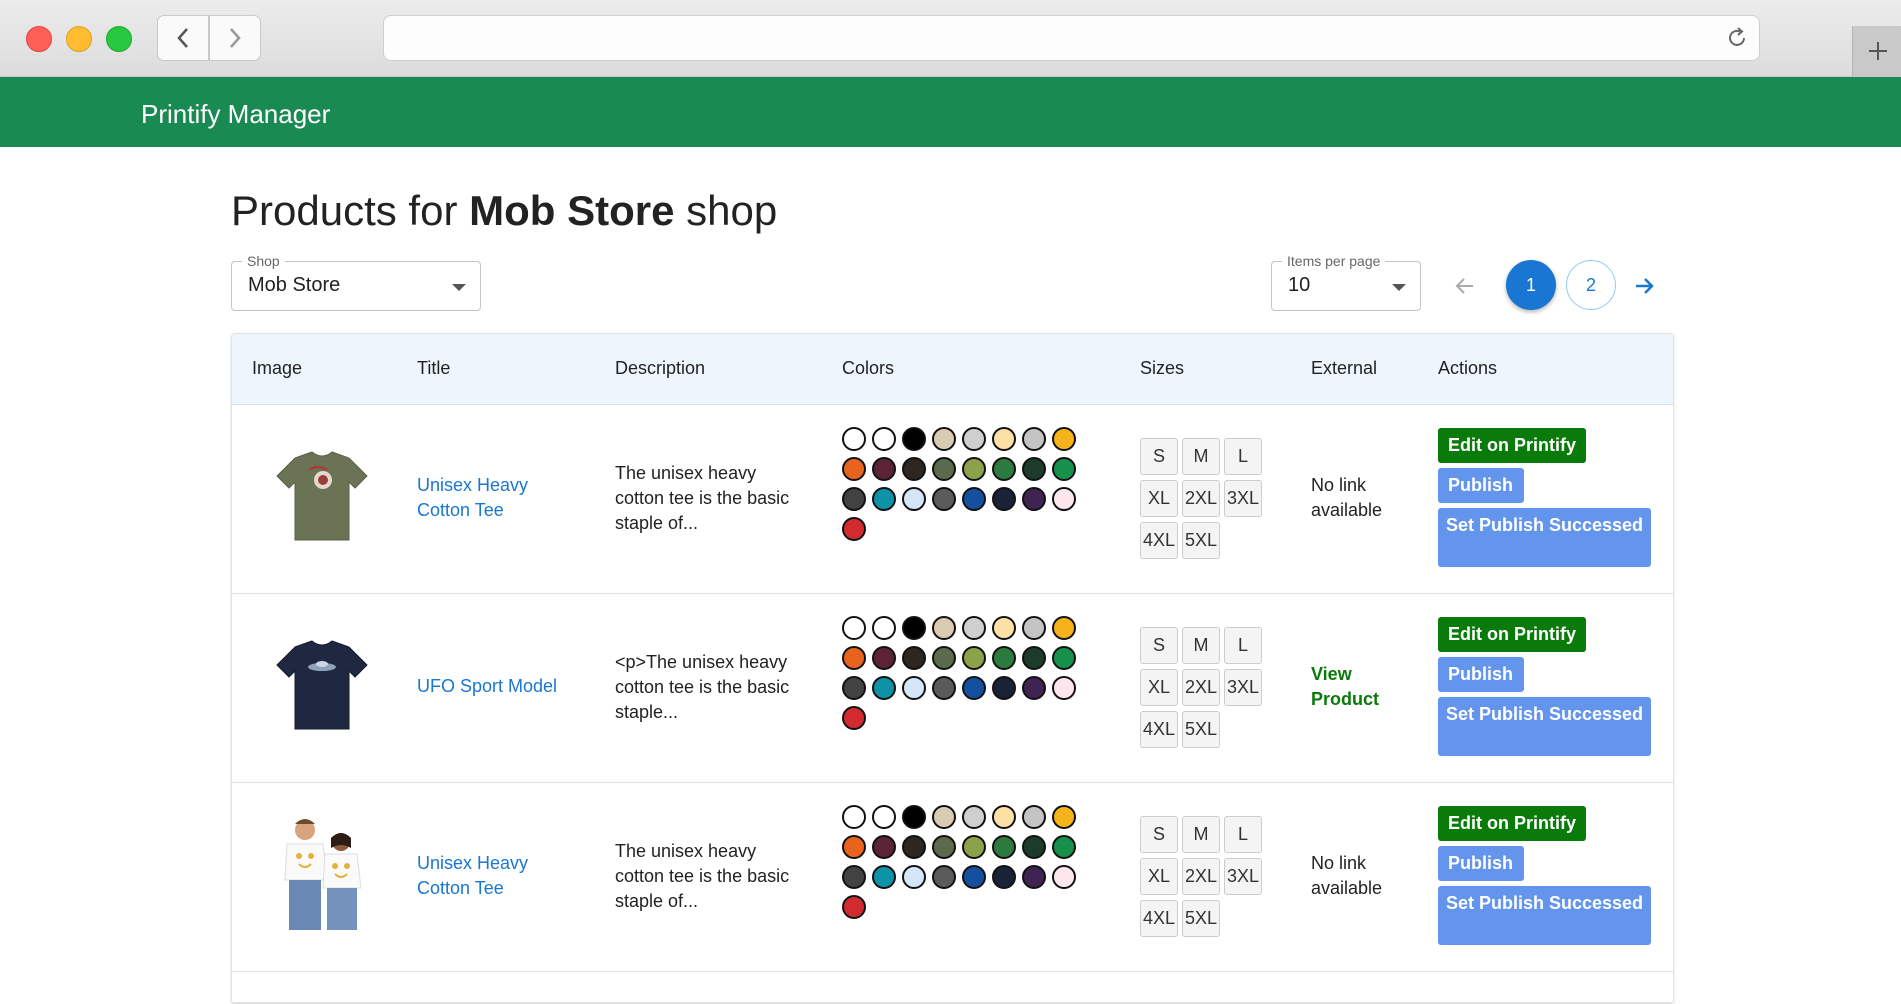 This screenshot has width=1901, height=1004. What do you see at coordinates (356, 282) in the screenshot?
I see `shop-select: Shop Mob Store` at bounding box center [356, 282].